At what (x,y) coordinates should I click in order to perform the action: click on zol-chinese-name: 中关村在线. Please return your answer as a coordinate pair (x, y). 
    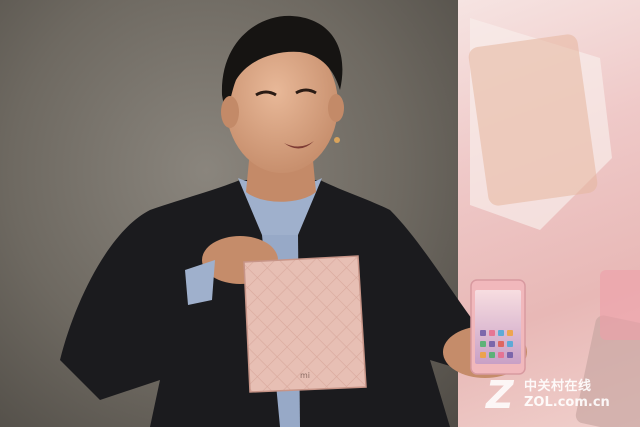
    Looking at the image, I should click on (558, 386).